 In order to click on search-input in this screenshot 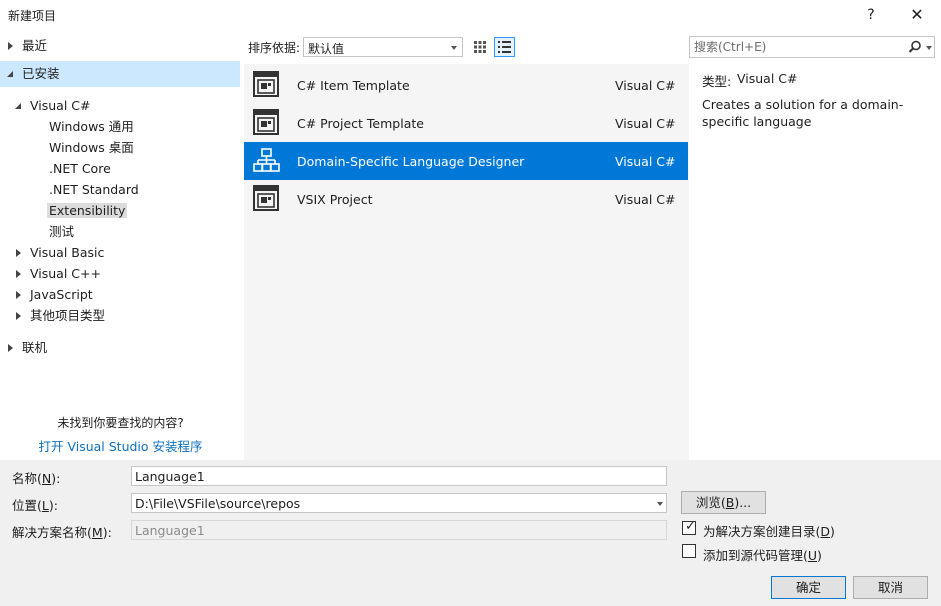, I will do `click(794, 47)`.